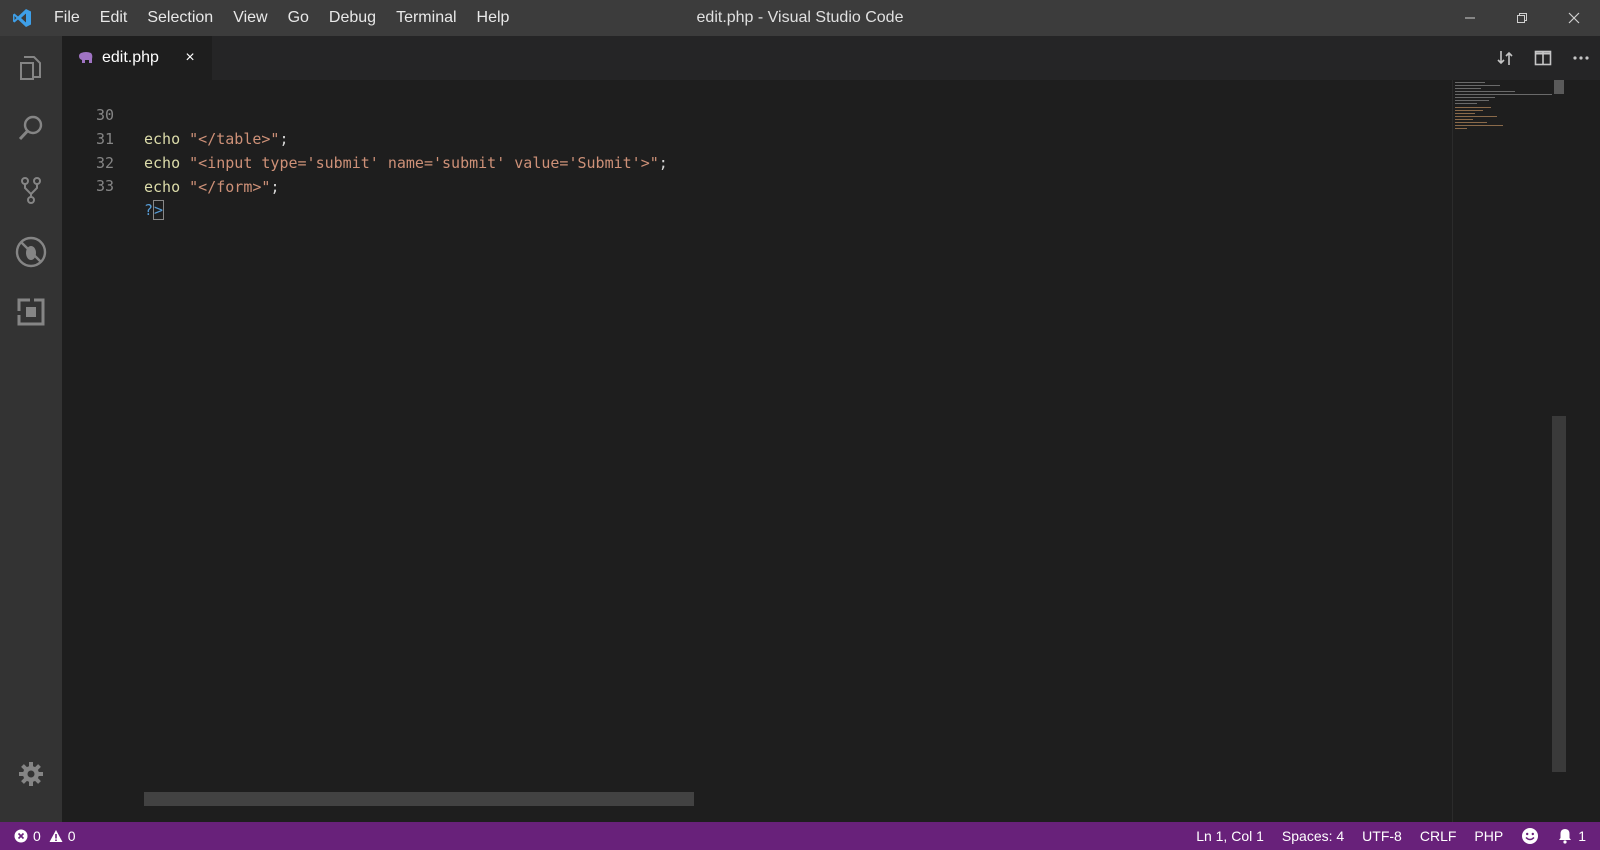 This screenshot has width=1600, height=850. Describe the element at coordinates (230, 187) in the screenshot. I see `string: "</form>"` at that location.